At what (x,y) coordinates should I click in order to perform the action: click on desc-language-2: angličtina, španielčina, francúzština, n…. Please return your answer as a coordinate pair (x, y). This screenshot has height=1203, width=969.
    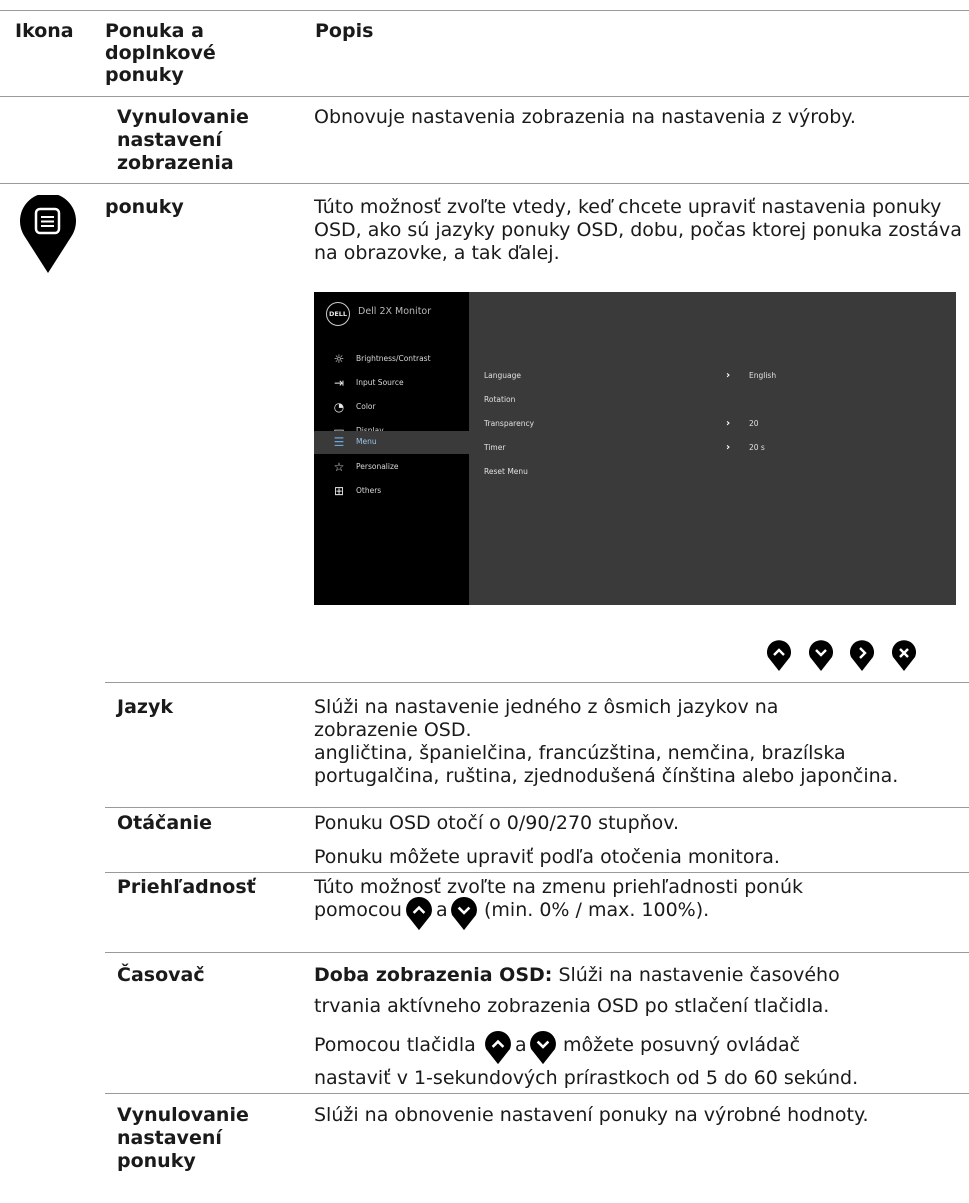
    Looking at the image, I should click on (606, 764).